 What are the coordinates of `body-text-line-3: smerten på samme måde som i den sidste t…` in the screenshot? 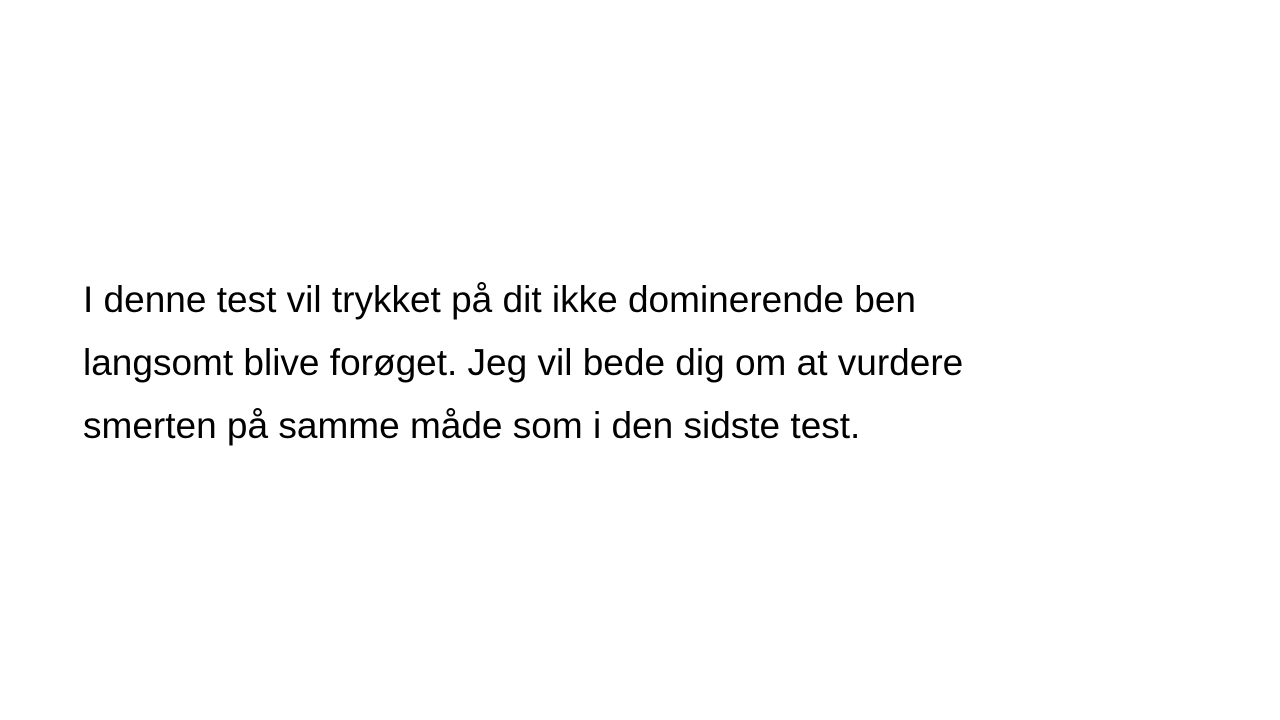 It's located at (472, 425).